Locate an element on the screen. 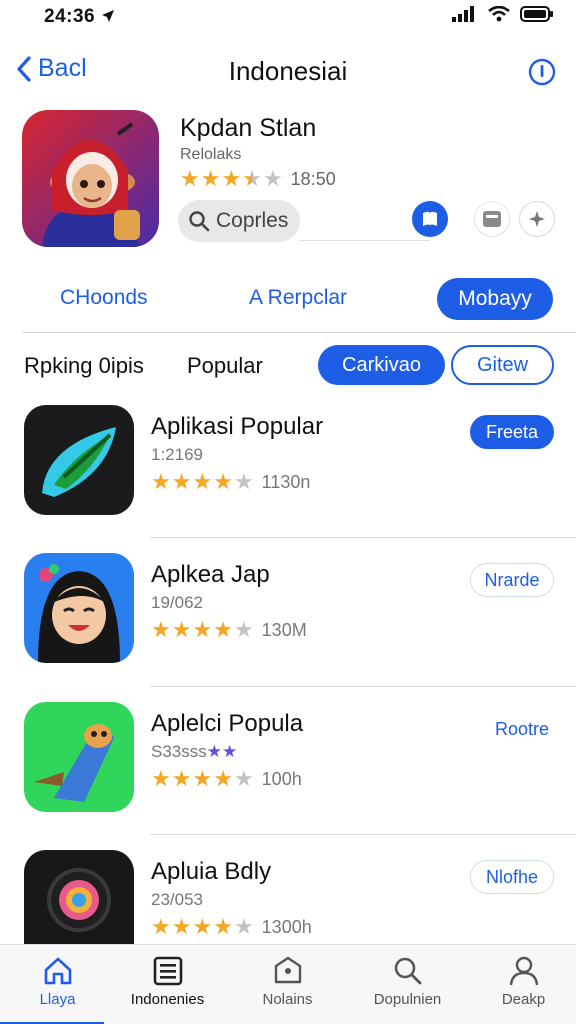  app-name: Apluia Bdly is located at coordinates (211, 871).